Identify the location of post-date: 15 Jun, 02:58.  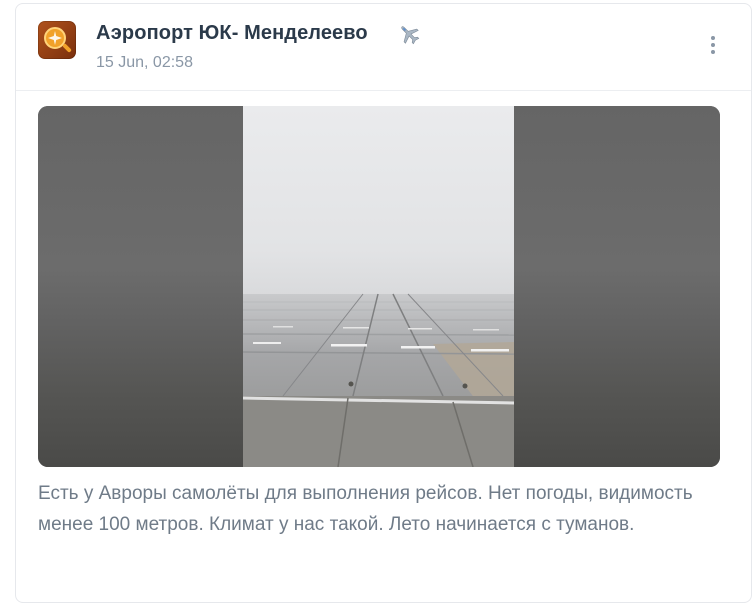
(144, 63).